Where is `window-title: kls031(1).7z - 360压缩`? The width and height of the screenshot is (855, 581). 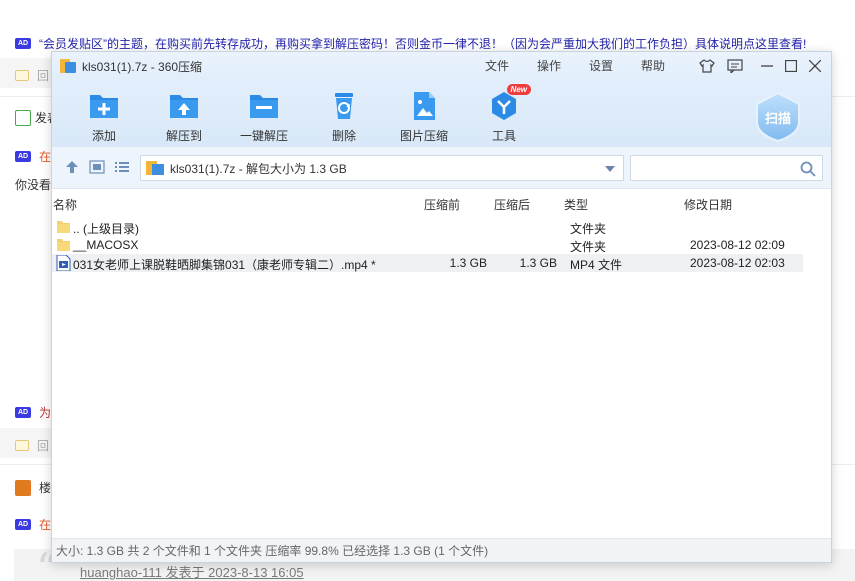
window-title: kls031(1).7z - 360压缩 is located at coordinates (142, 66).